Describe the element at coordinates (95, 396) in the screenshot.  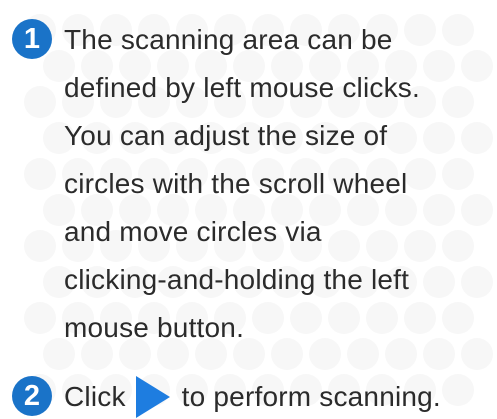
I see `step-2-text-before: Click` at that location.